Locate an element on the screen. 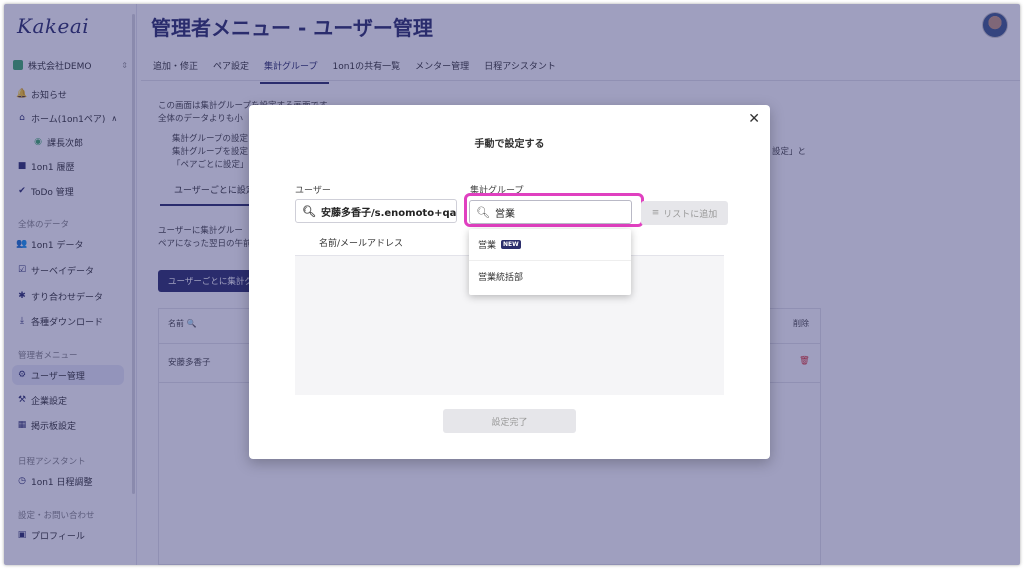 The image size is (1024, 569). user-search-input: 🔍︎ 安藤多香子/s.enomoto+qa is located at coordinates (376, 211).